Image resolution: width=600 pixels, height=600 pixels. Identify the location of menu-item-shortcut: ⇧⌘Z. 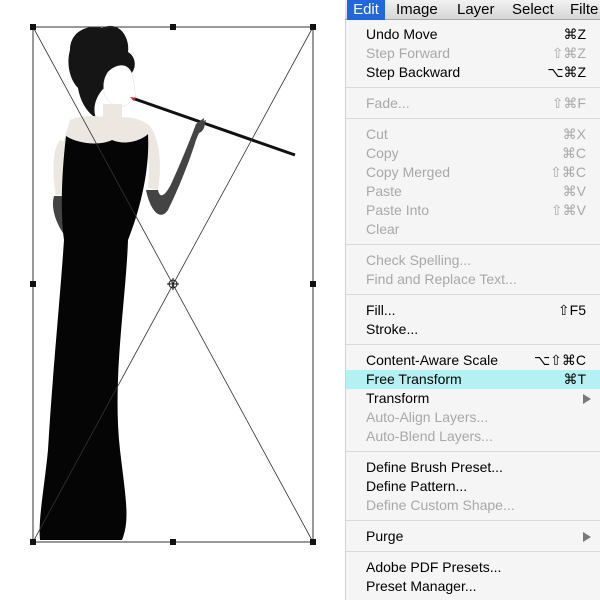
(568, 53).